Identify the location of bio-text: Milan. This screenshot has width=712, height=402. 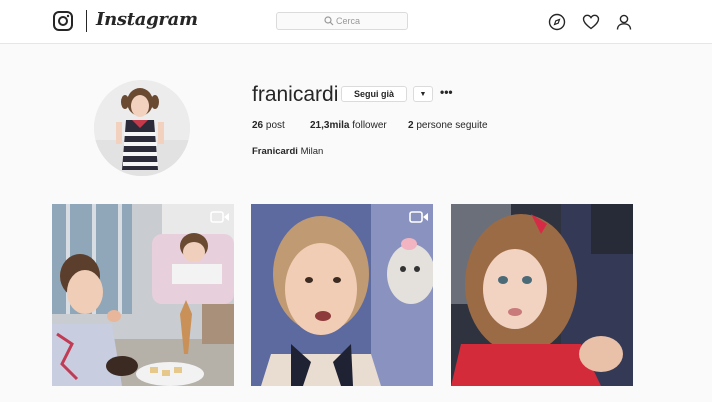
(312, 151).